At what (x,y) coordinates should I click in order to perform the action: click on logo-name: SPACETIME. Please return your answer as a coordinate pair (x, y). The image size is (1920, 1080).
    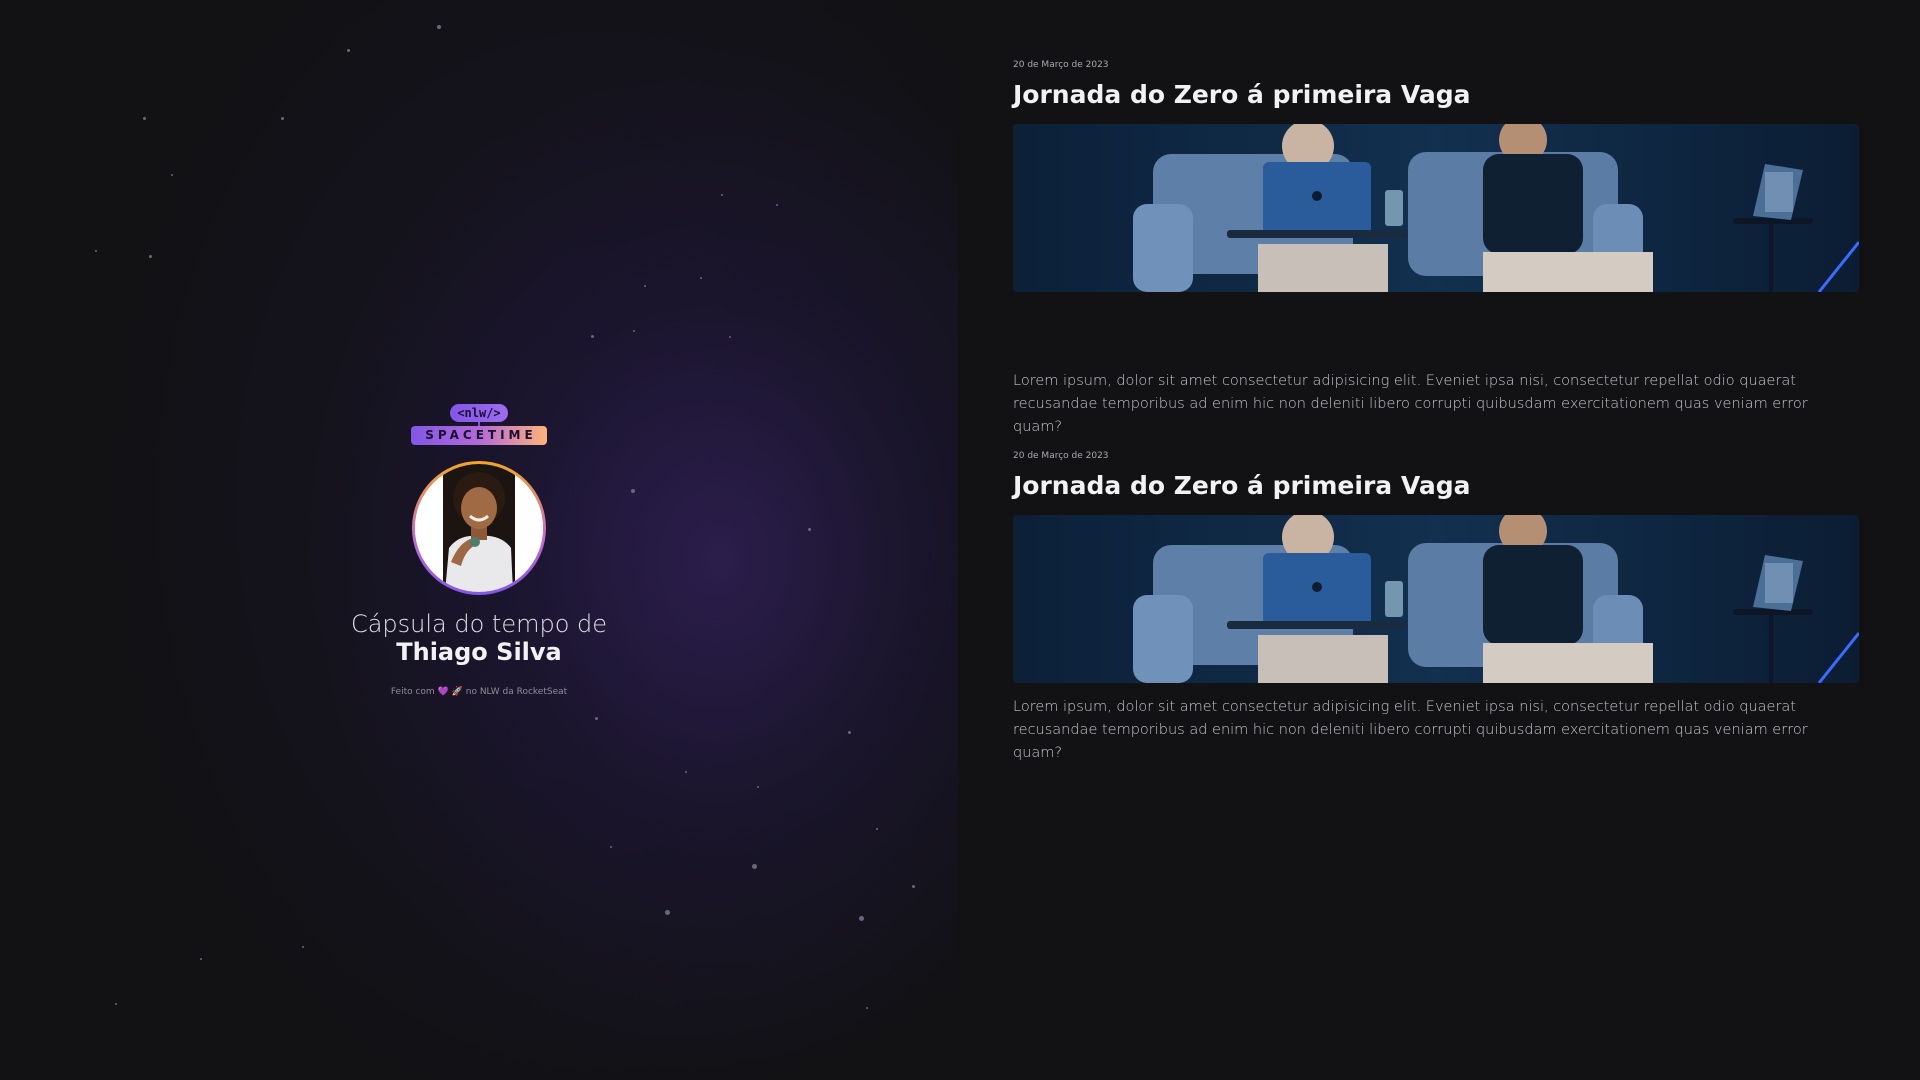
    Looking at the image, I should click on (479, 435).